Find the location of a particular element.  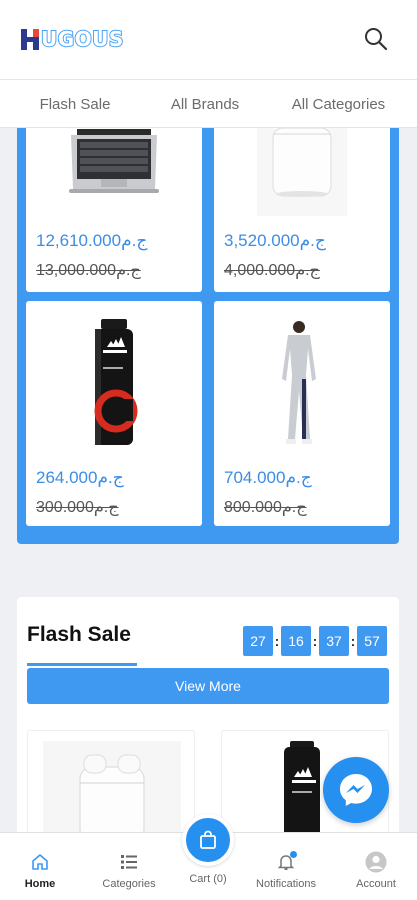

shopping-bag-icon is located at coordinates (208, 839).